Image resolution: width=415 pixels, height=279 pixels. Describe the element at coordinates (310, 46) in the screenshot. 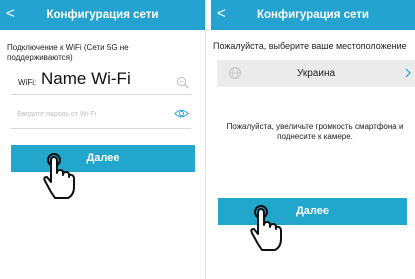

I see `location-prompt: Пожалуйста, выберите ваше местоположение` at that location.